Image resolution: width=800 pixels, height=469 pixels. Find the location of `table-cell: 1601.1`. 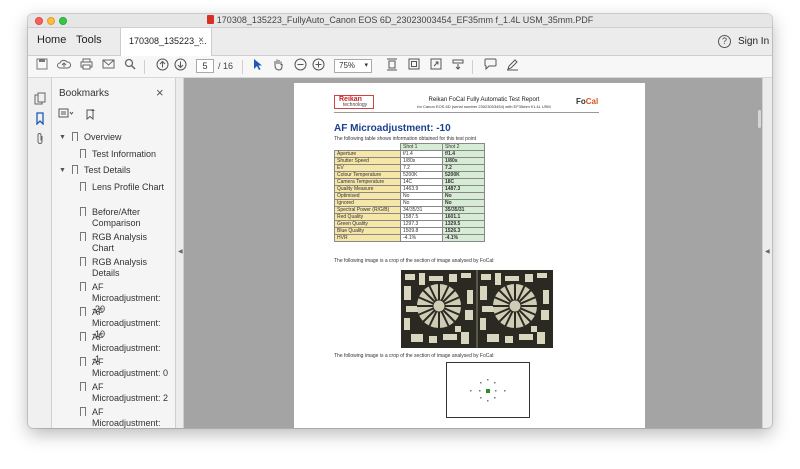

table-cell: 1601.1 is located at coordinates (463, 217).